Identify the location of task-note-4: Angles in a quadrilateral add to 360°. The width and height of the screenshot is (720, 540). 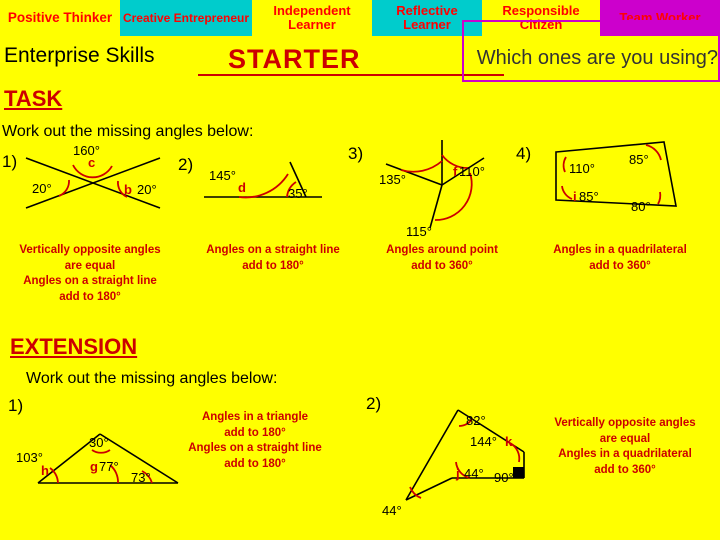
(620, 258).